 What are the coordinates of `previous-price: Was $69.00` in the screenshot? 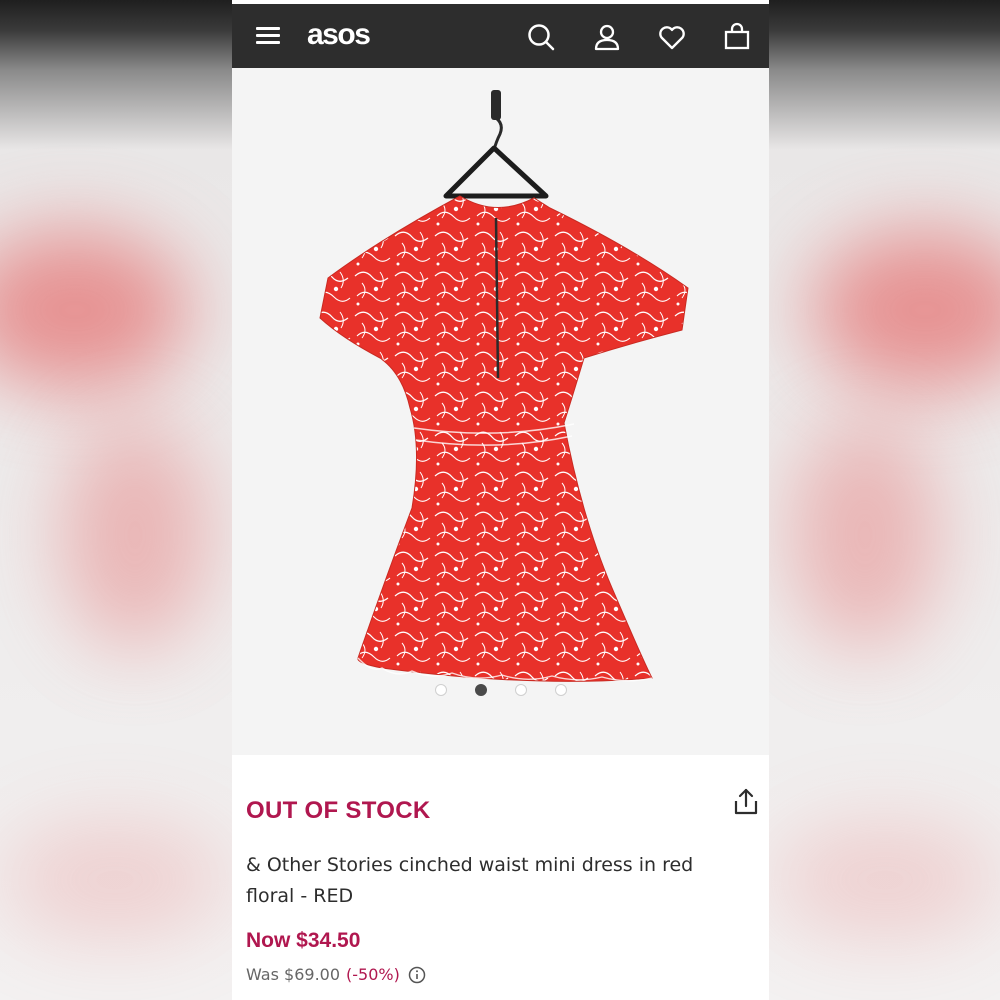 It's located at (293, 974).